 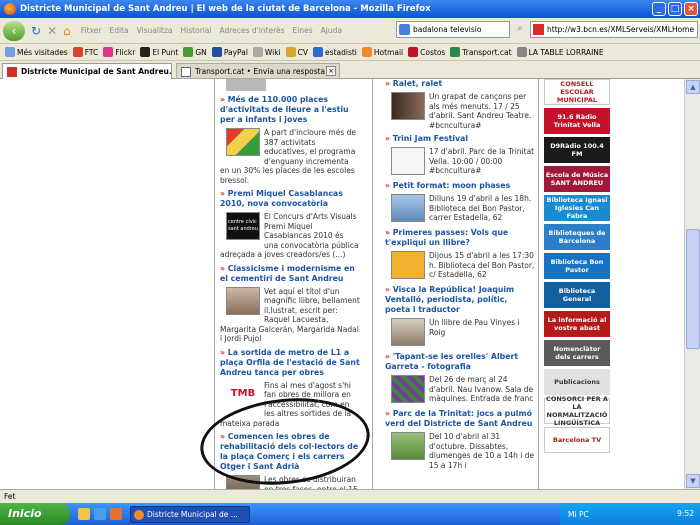 I want to click on bookmark-item: PayPal, so click(x=229, y=52).